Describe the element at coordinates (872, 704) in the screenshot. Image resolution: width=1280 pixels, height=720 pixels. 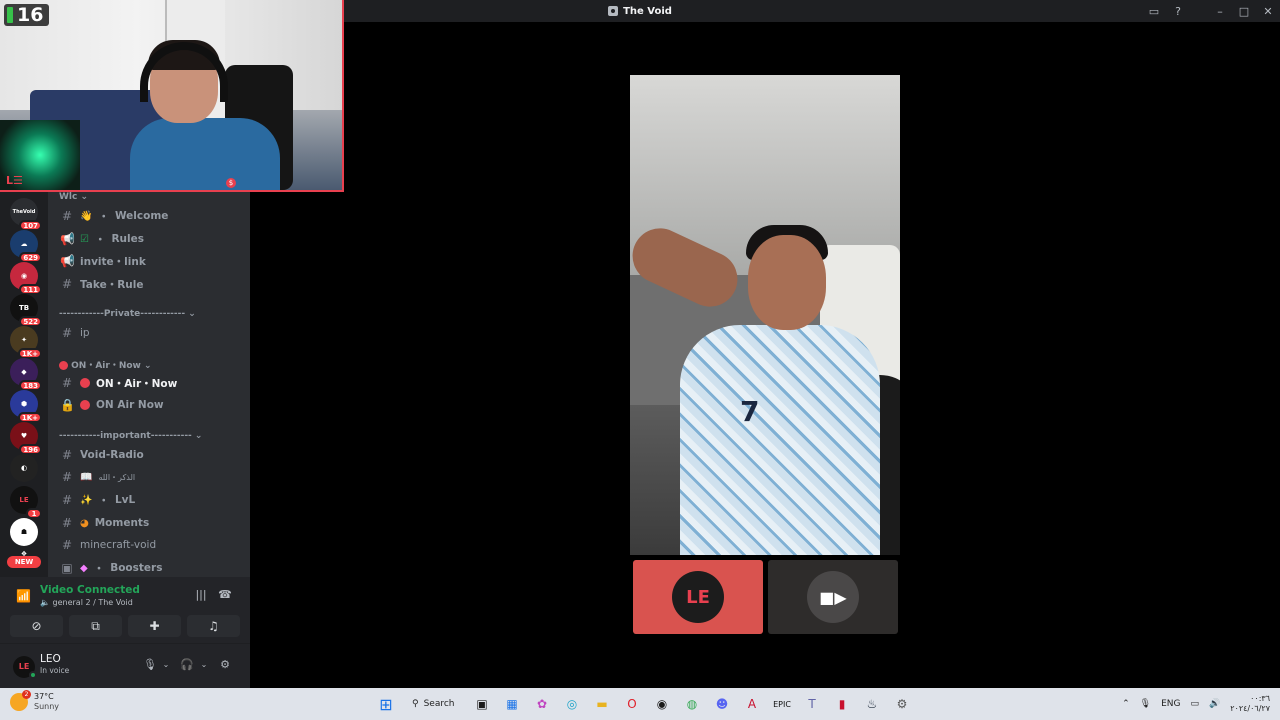
I see `steam-icon: ♨` at that location.